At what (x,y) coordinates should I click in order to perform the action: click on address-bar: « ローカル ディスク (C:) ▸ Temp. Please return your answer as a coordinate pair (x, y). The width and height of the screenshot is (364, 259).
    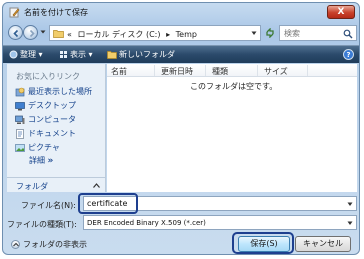
    Looking at the image, I should click on (155, 33).